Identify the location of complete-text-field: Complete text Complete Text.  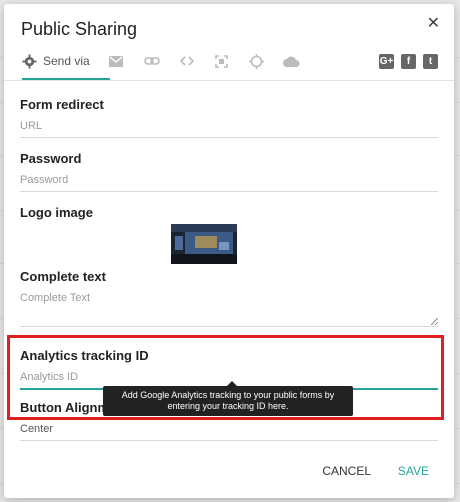
(229, 298).